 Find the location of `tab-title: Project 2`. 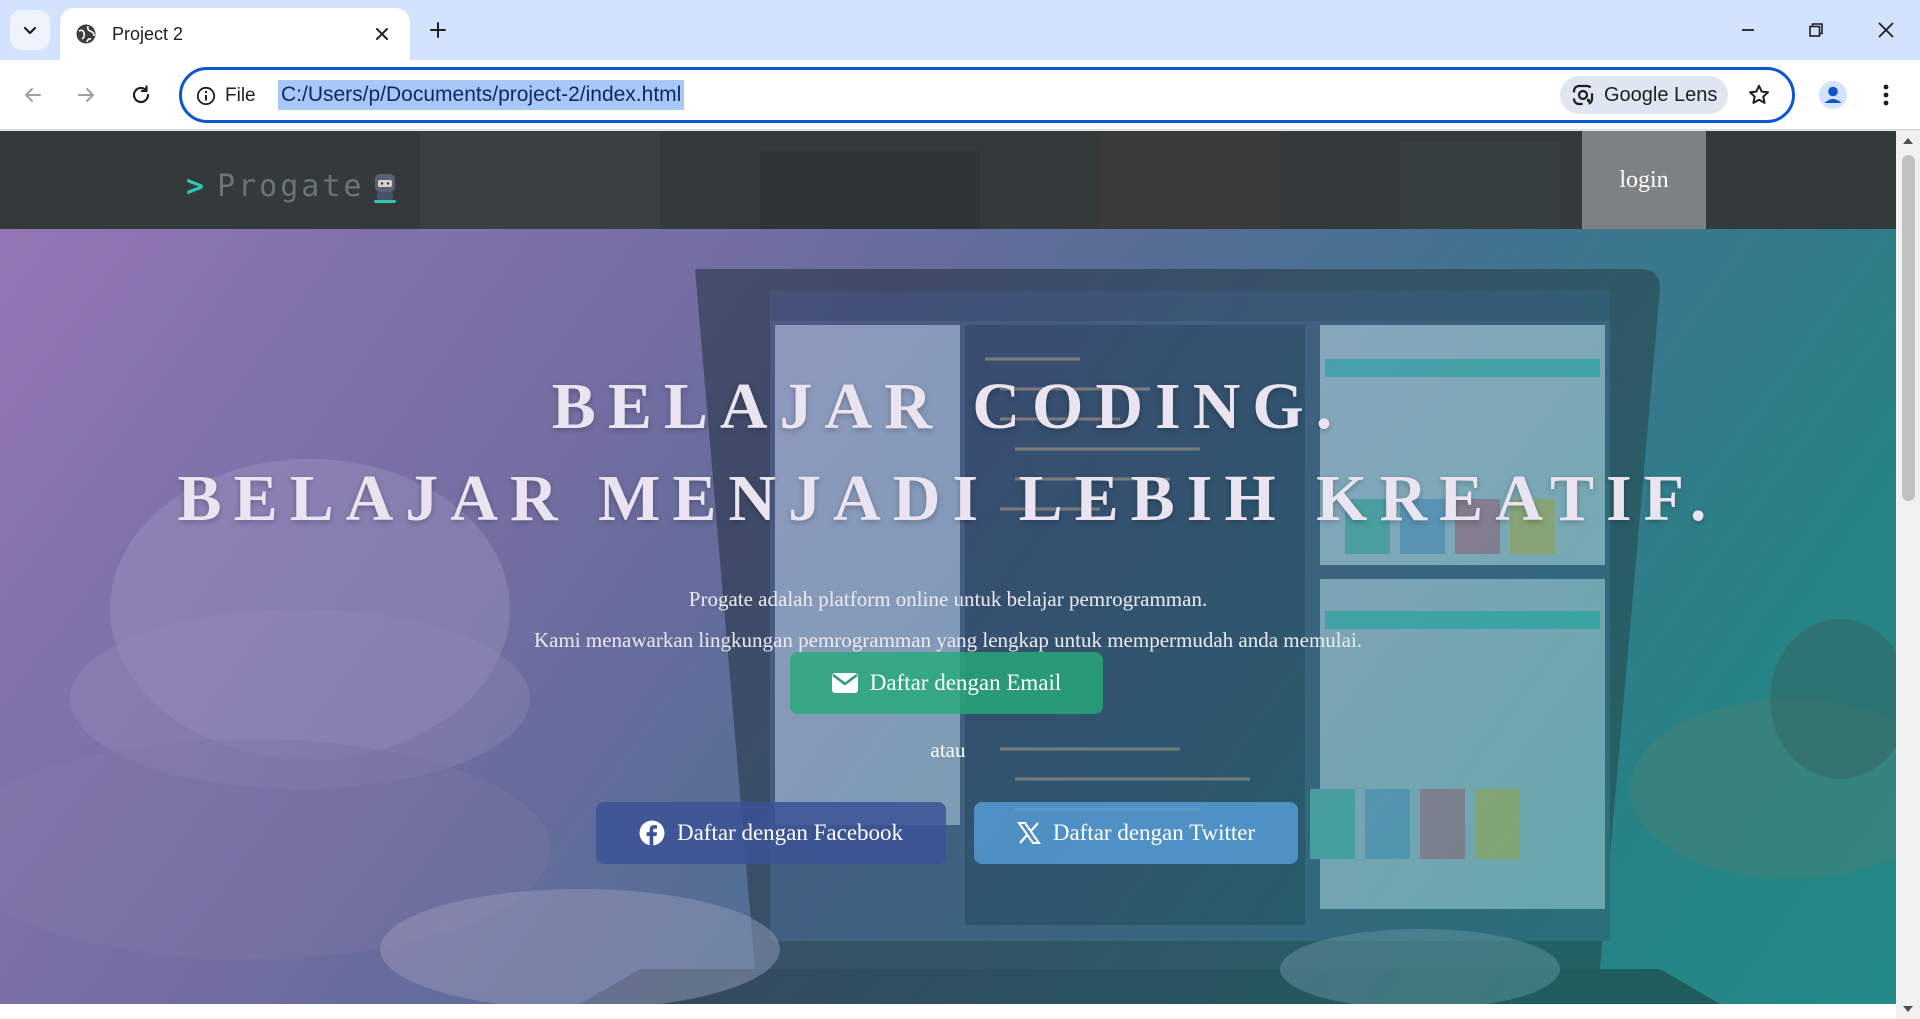

tab-title: Project 2 is located at coordinates (148, 33).